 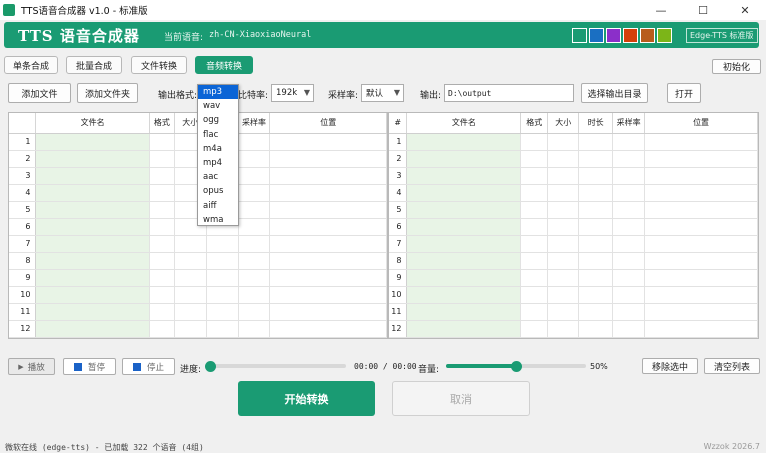 I want to click on format-option: mp4, so click(x=218, y=163).